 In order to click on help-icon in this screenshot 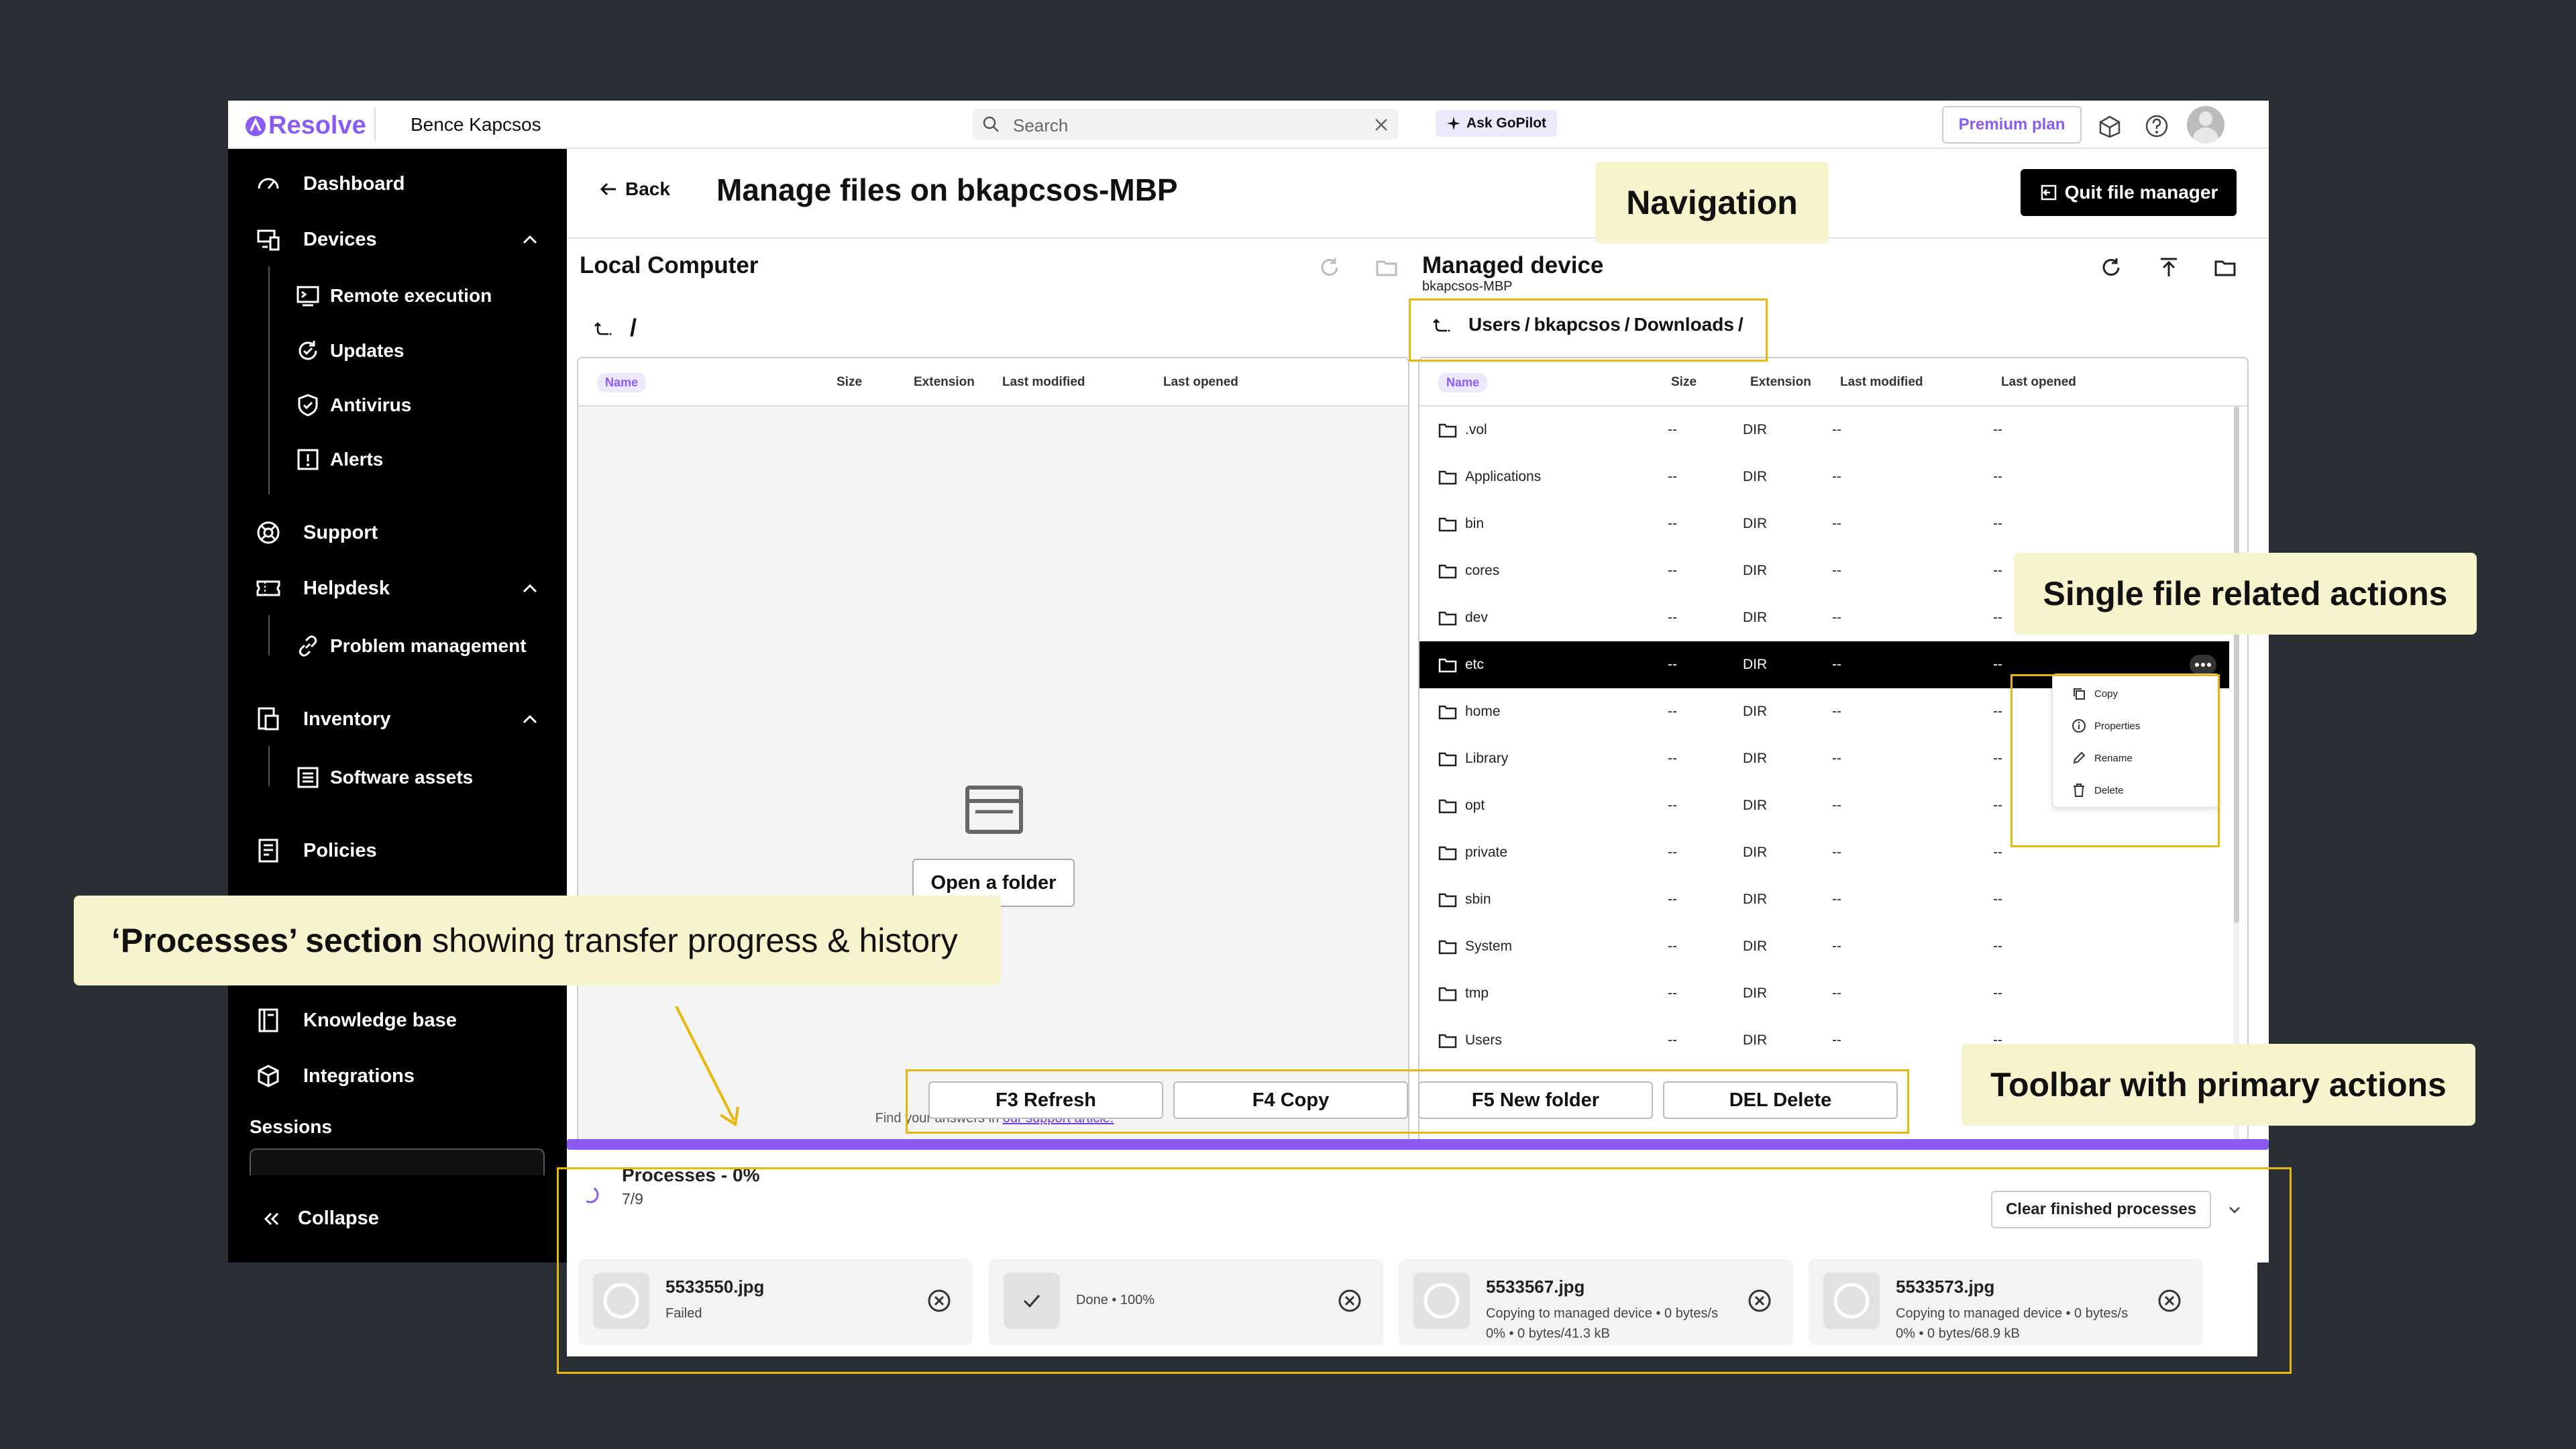, I will do `click(2156, 126)`.